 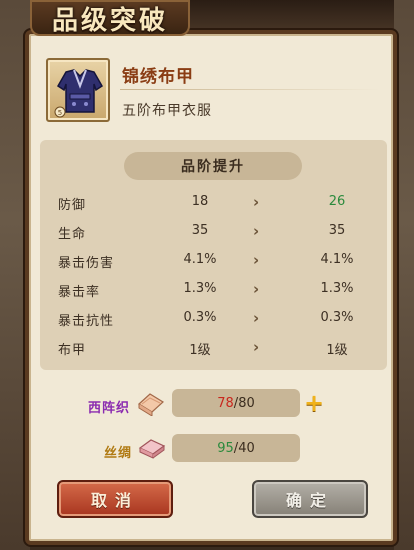 What do you see at coordinates (72, 234) in the screenshot?
I see `stat-name: 生命` at bounding box center [72, 234].